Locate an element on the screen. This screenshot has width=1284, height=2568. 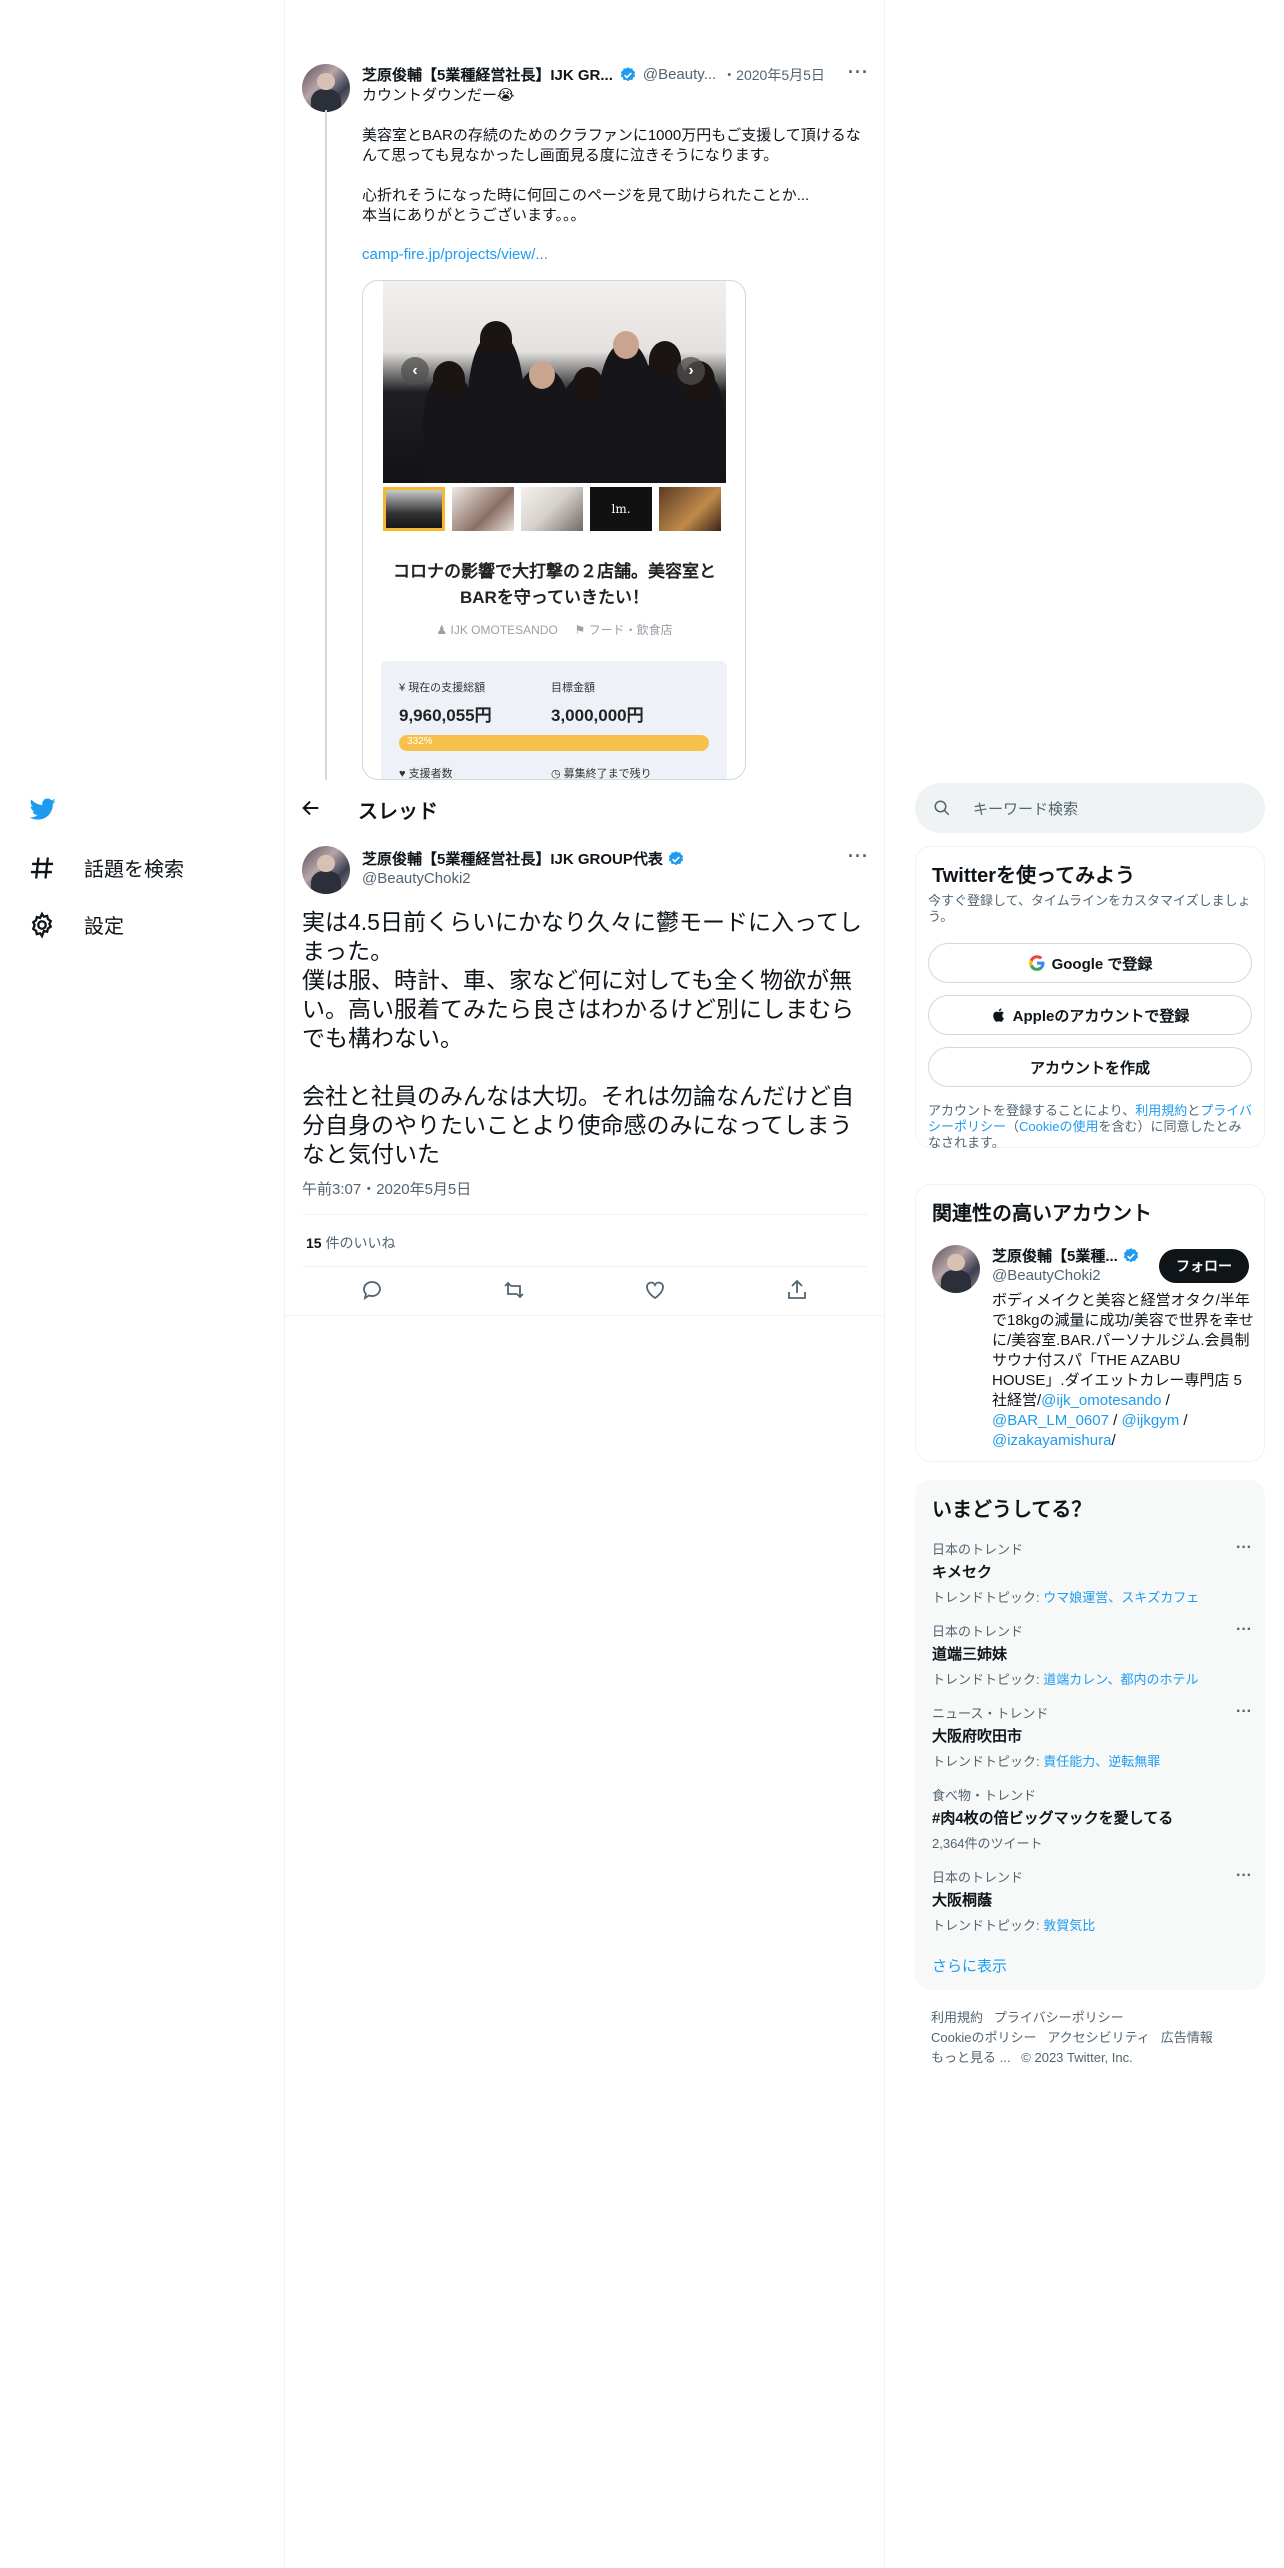
current-amount-label: ¥ 現在の支援総額 is located at coordinates (442, 688).